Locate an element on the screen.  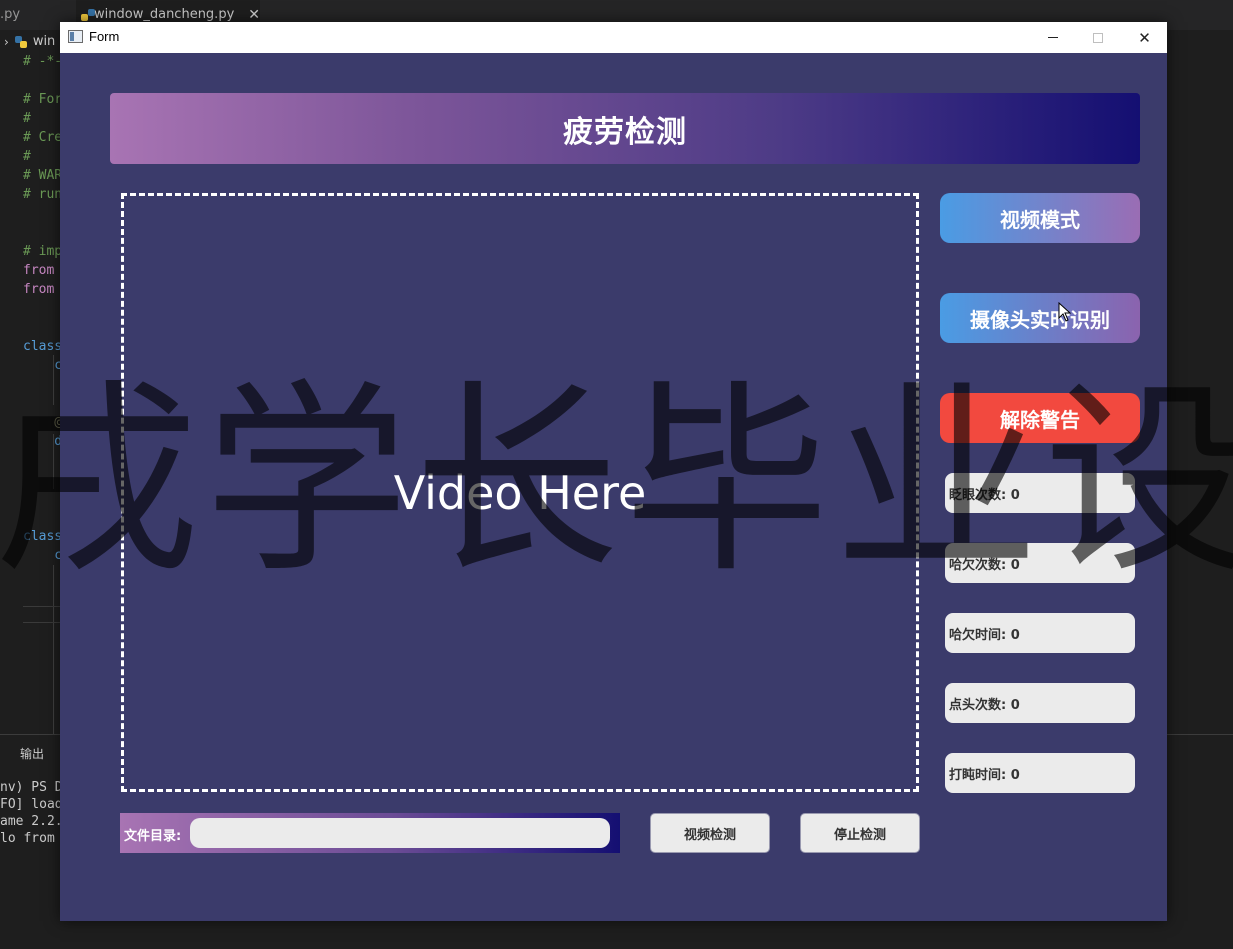
close-icon: ✕ is located at coordinates (1144, 37).